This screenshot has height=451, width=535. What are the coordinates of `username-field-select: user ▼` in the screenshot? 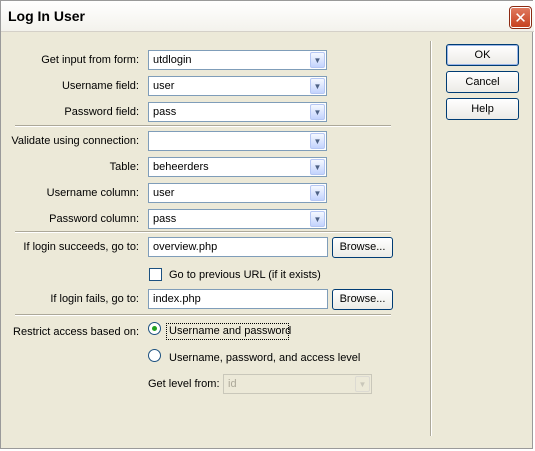 It's located at (237, 86).